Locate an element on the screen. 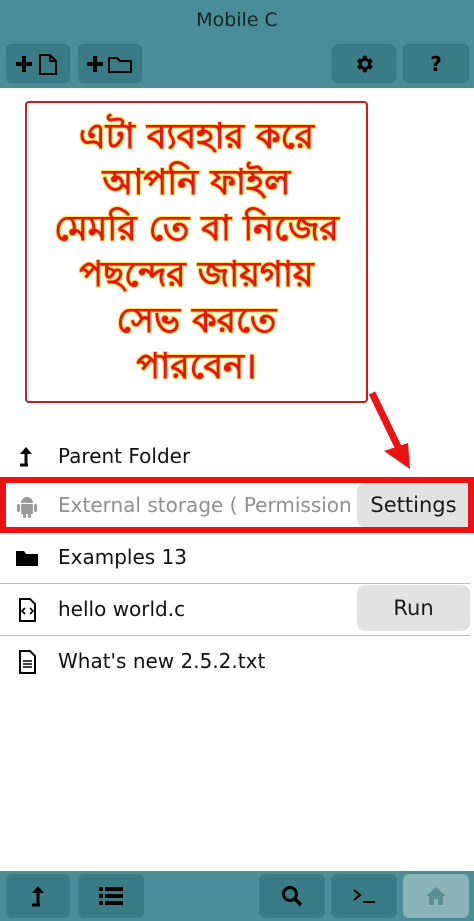 This screenshot has height=921, width=474. list-item-label: What's new 2.5.2.txt is located at coordinates (162, 661).